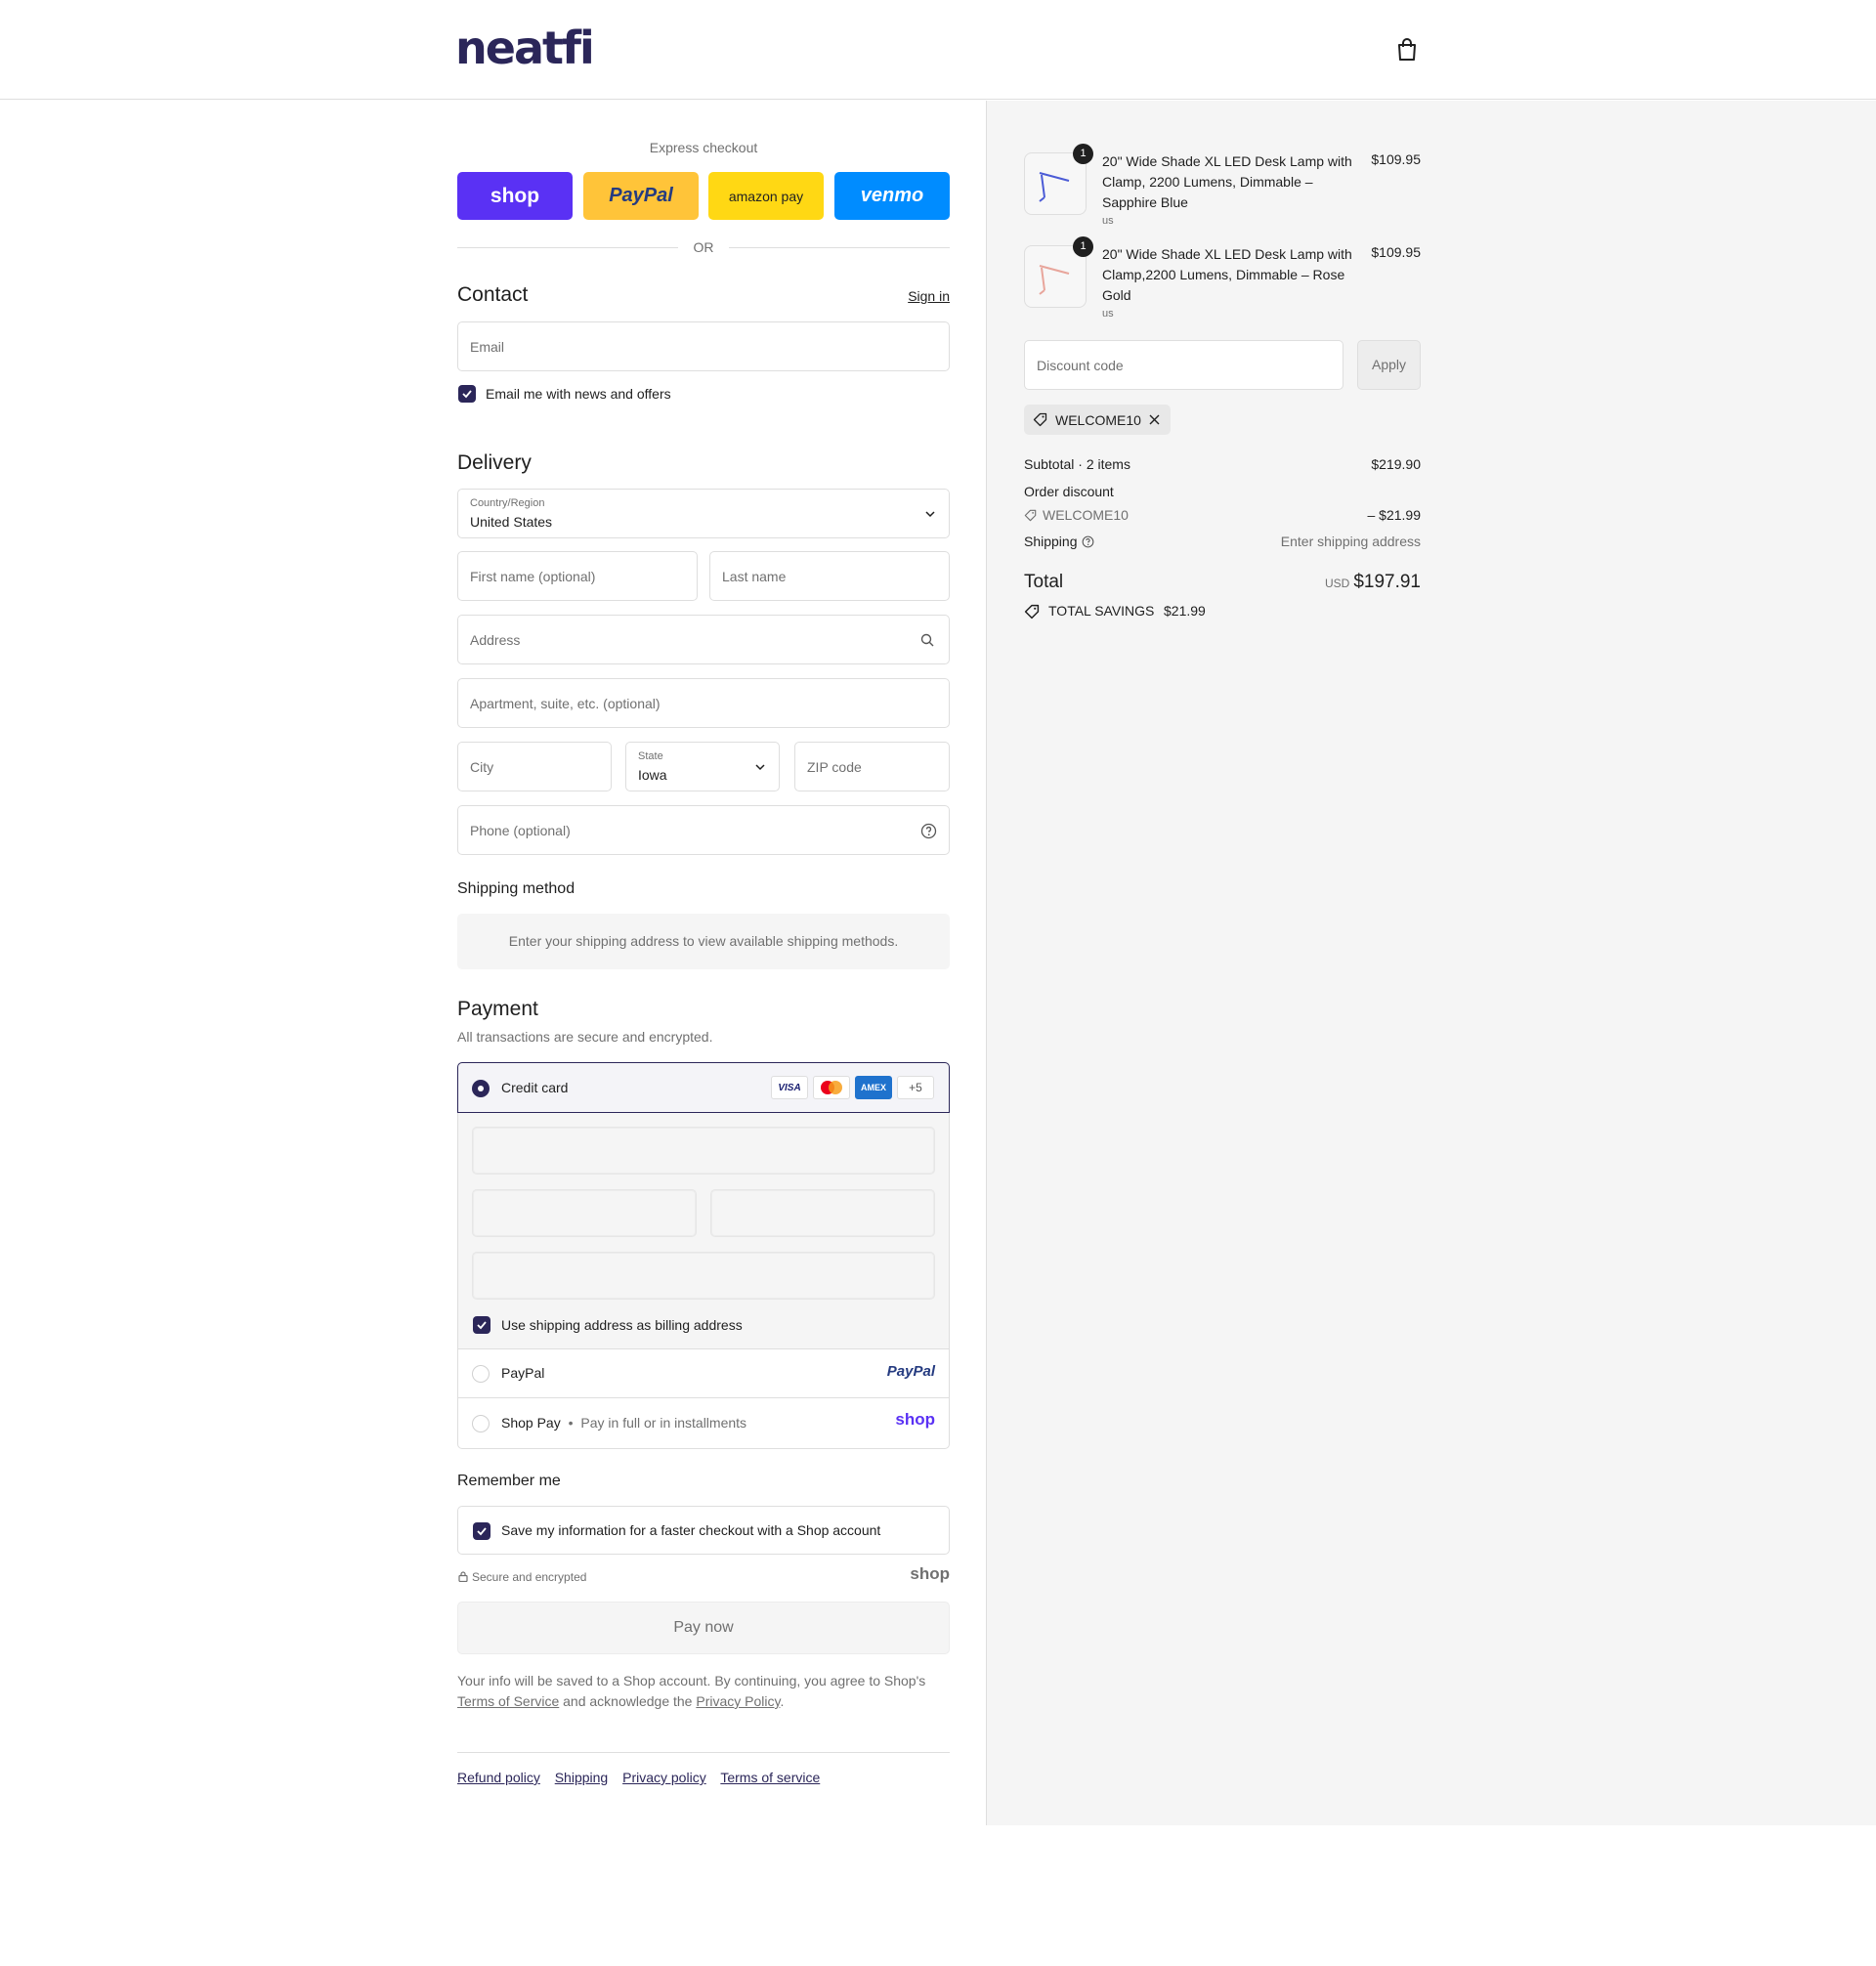 This screenshot has height=1966, width=1876. I want to click on shopping-bag-icon, so click(1407, 50).